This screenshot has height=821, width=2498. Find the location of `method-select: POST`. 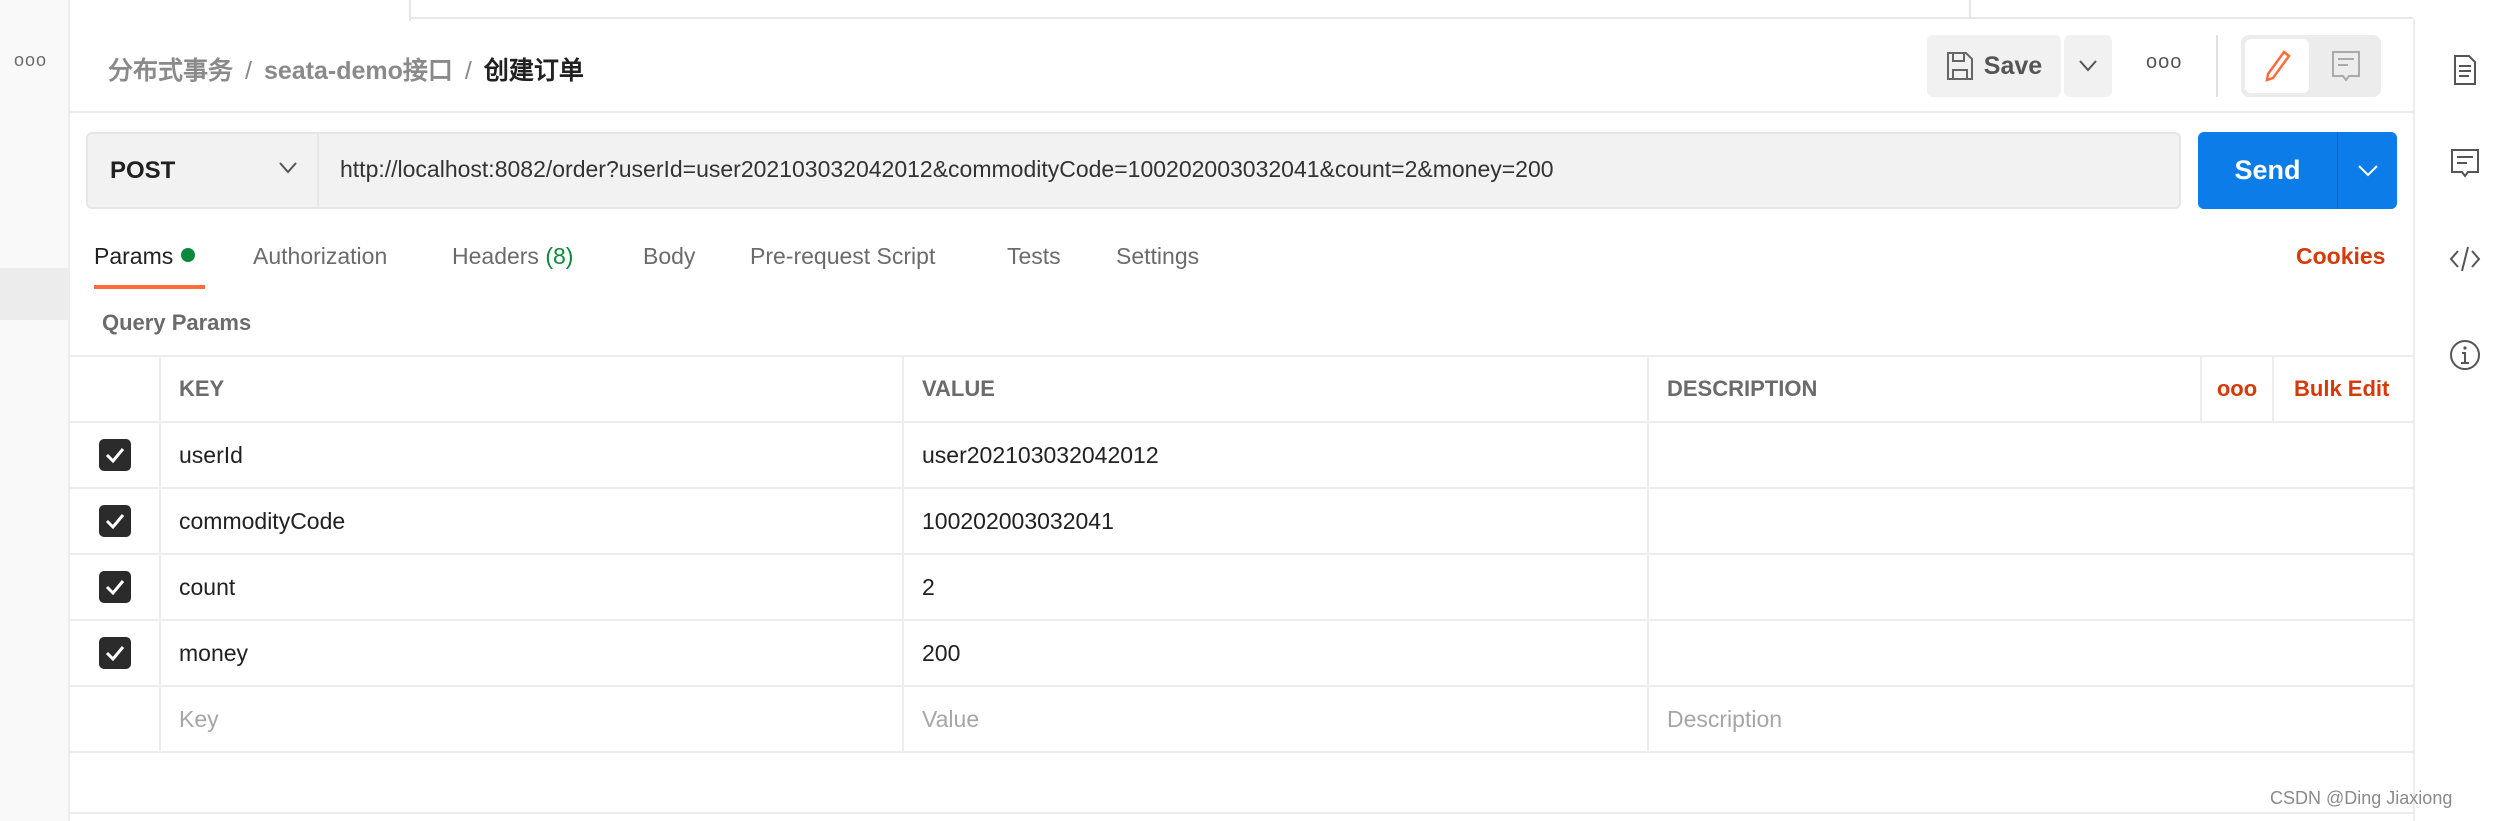

method-select: POST is located at coordinates (203, 170).